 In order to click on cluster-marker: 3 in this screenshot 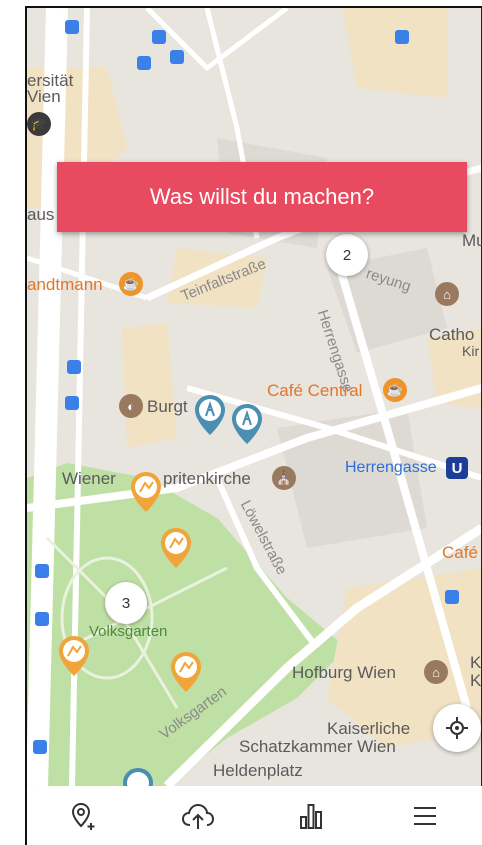, I will do `click(126, 603)`.